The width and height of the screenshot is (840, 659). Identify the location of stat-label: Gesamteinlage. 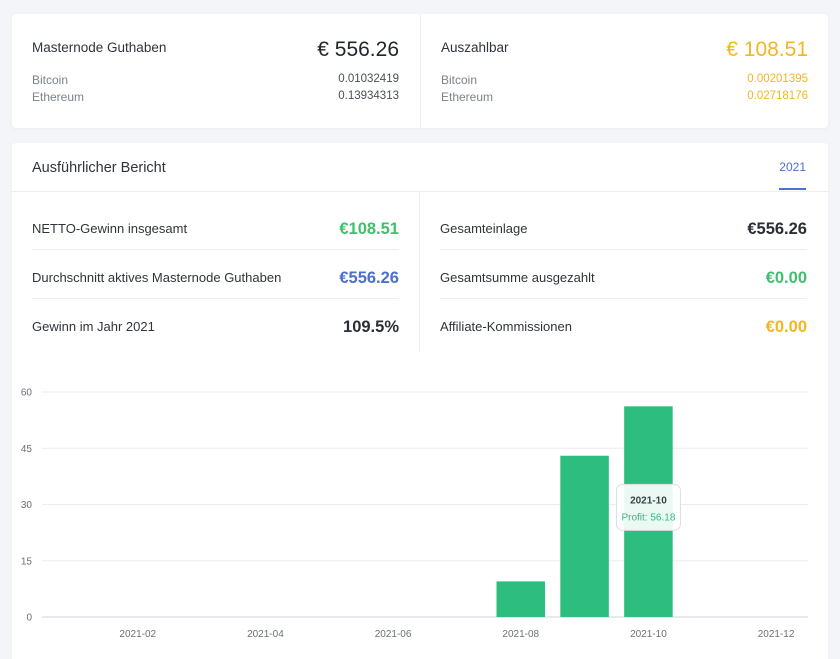
(484, 228).